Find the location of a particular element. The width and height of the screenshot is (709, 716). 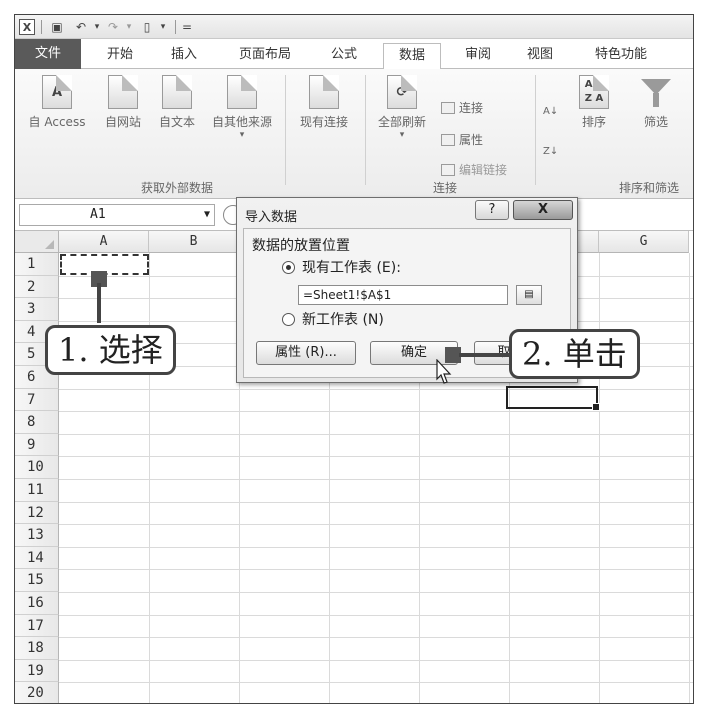

row-header: 19 is located at coordinates (37, 671).